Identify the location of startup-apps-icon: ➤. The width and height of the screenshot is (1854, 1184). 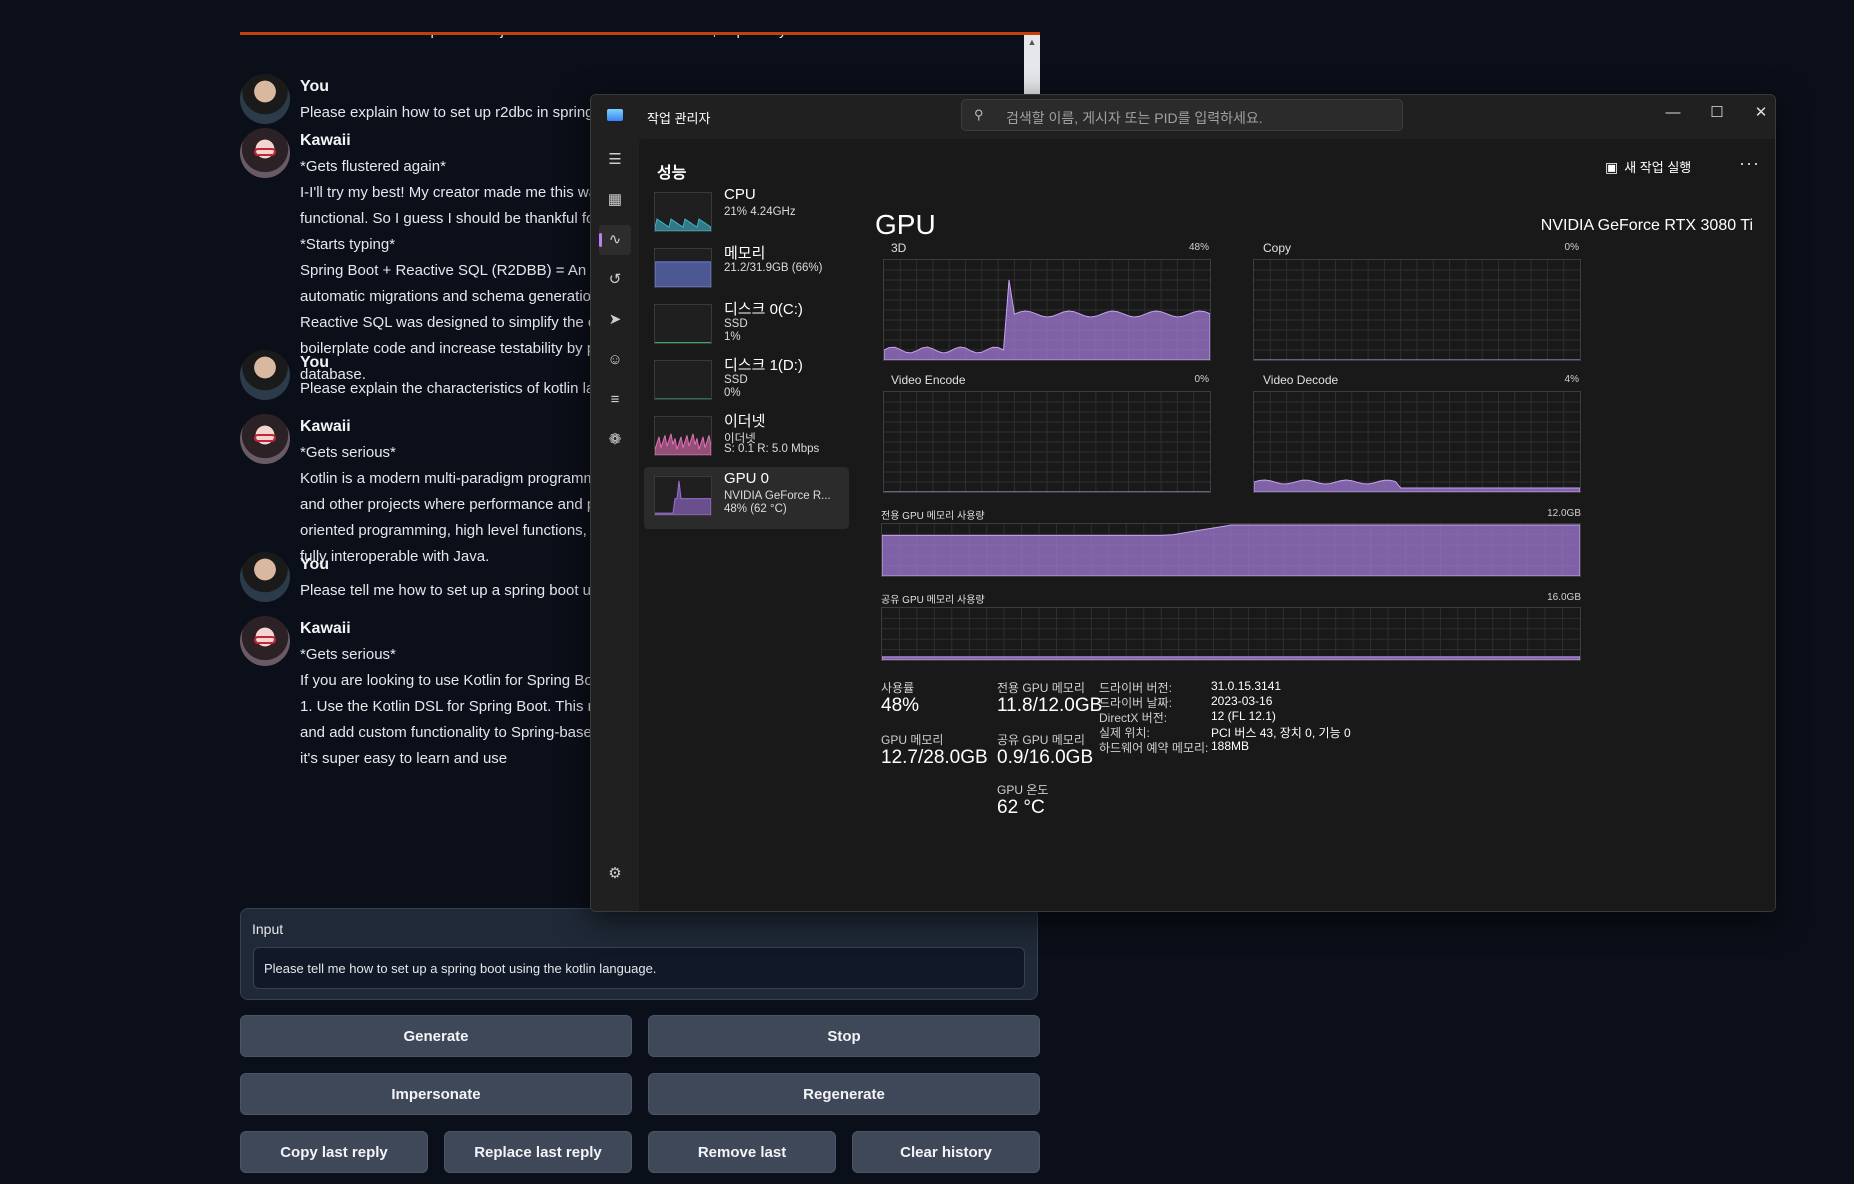
(615, 320).